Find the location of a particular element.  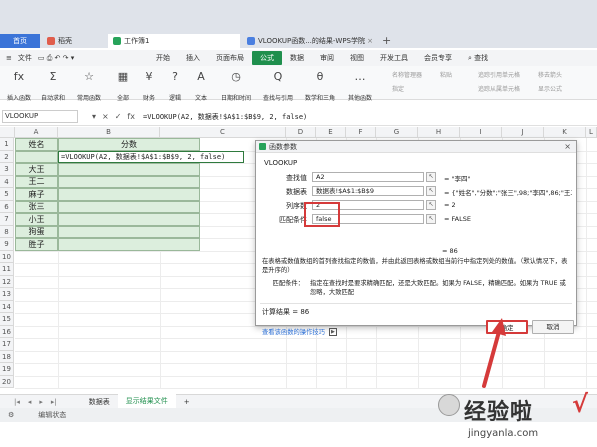

sheet-tab-data: 数据表 is located at coordinates (99, 402).